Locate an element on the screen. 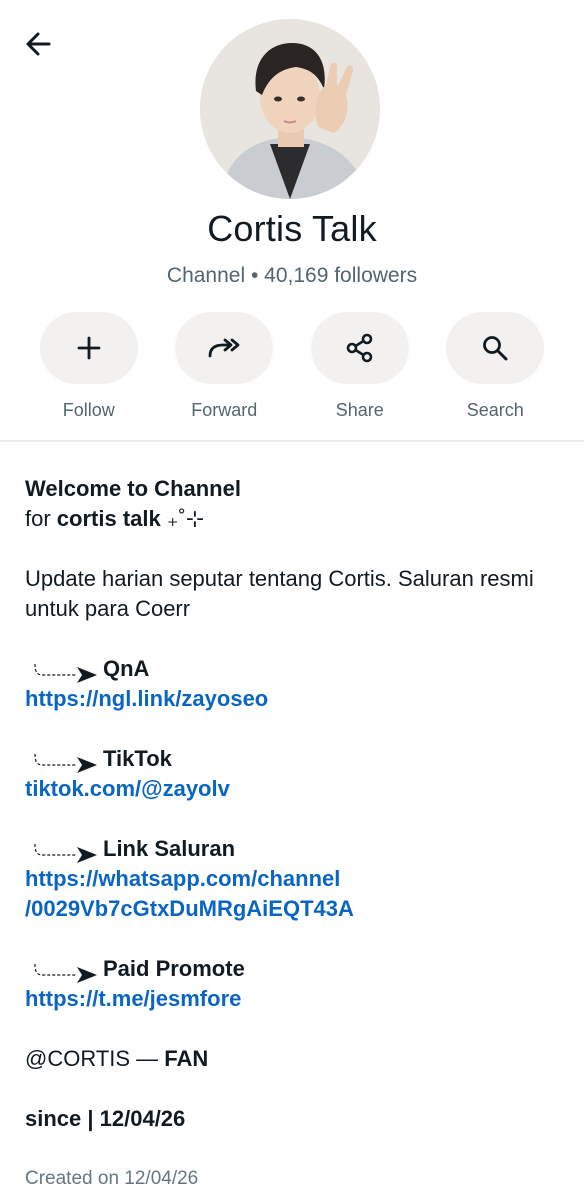  created-date: Created on 12/04/26 is located at coordinates (112, 1178).